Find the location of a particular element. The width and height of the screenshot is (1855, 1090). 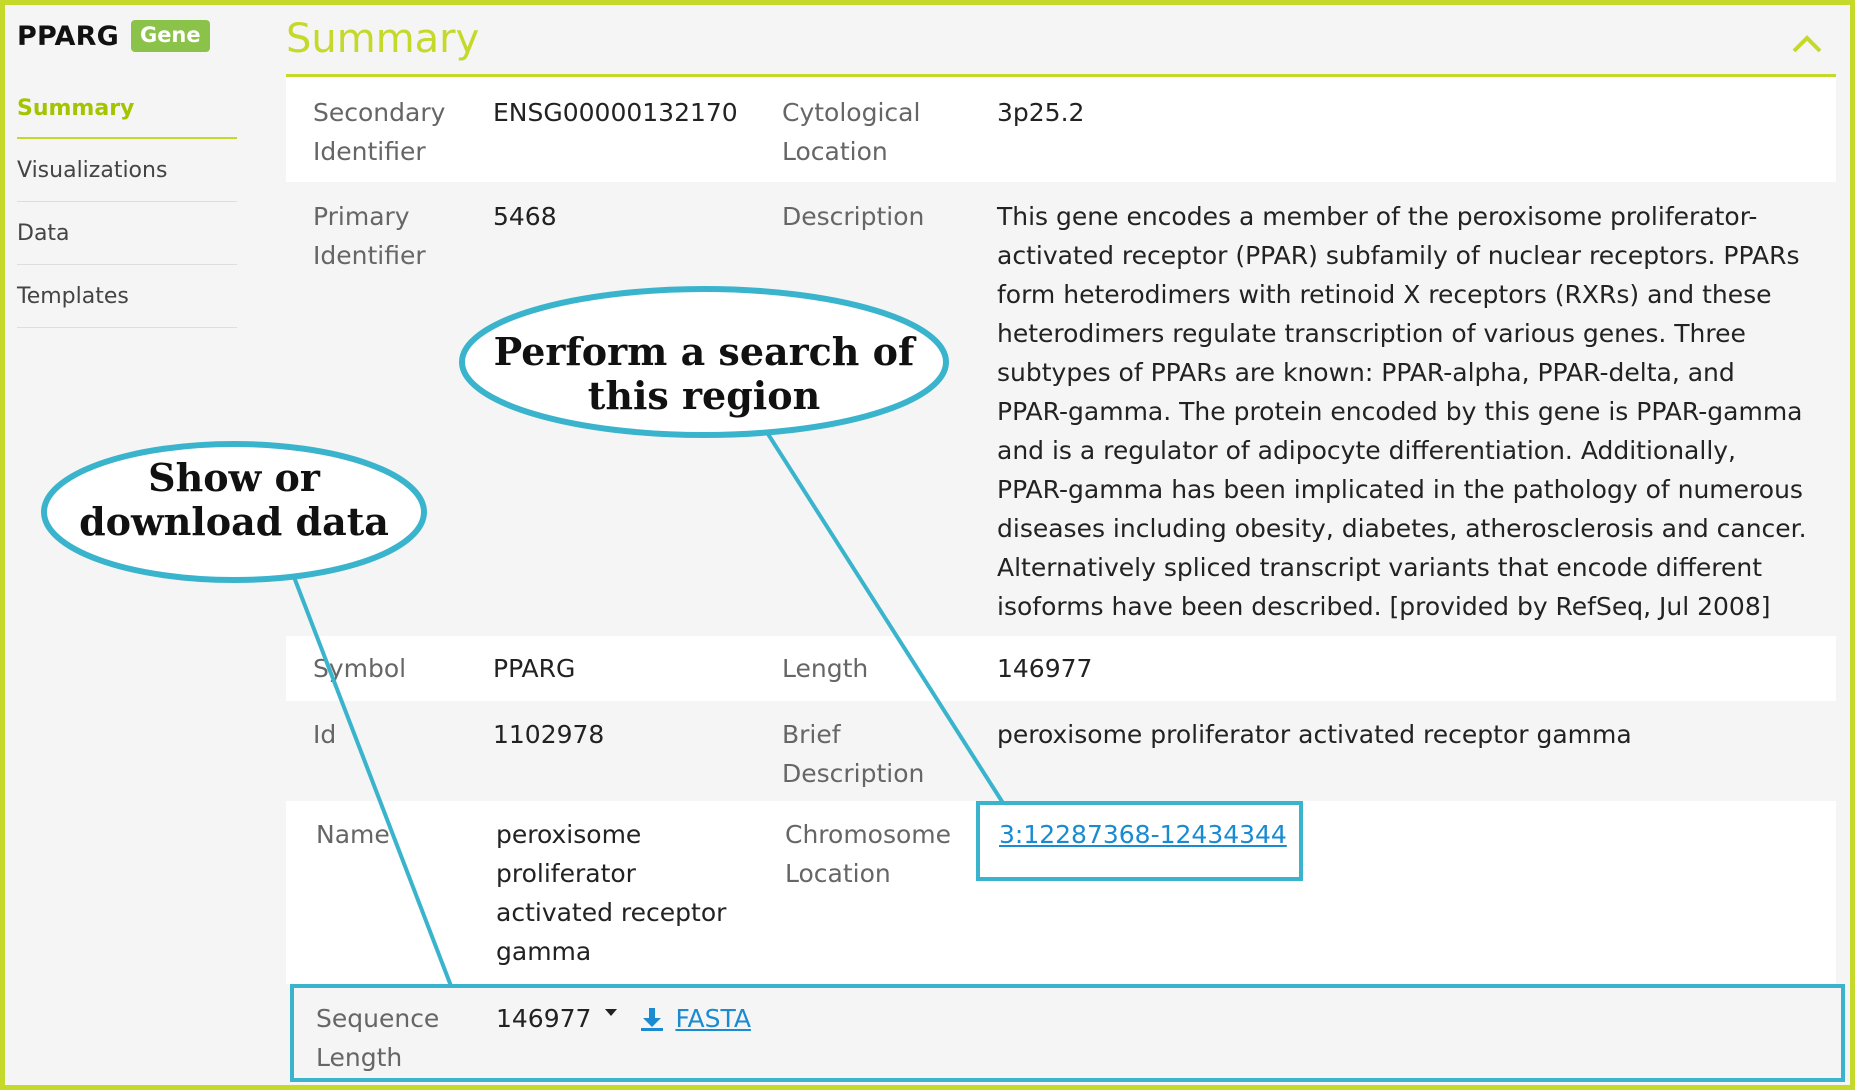

download-callout-pointer is located at coordinates (372, 781).